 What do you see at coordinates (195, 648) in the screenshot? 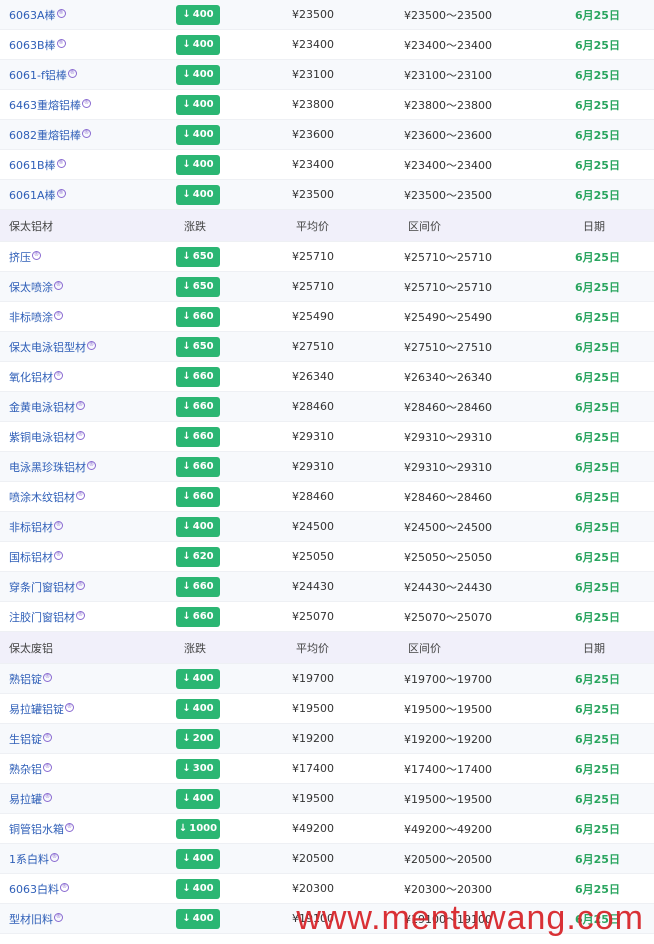
I see `header-change: 涨跌` at bounding box center [195, 648].